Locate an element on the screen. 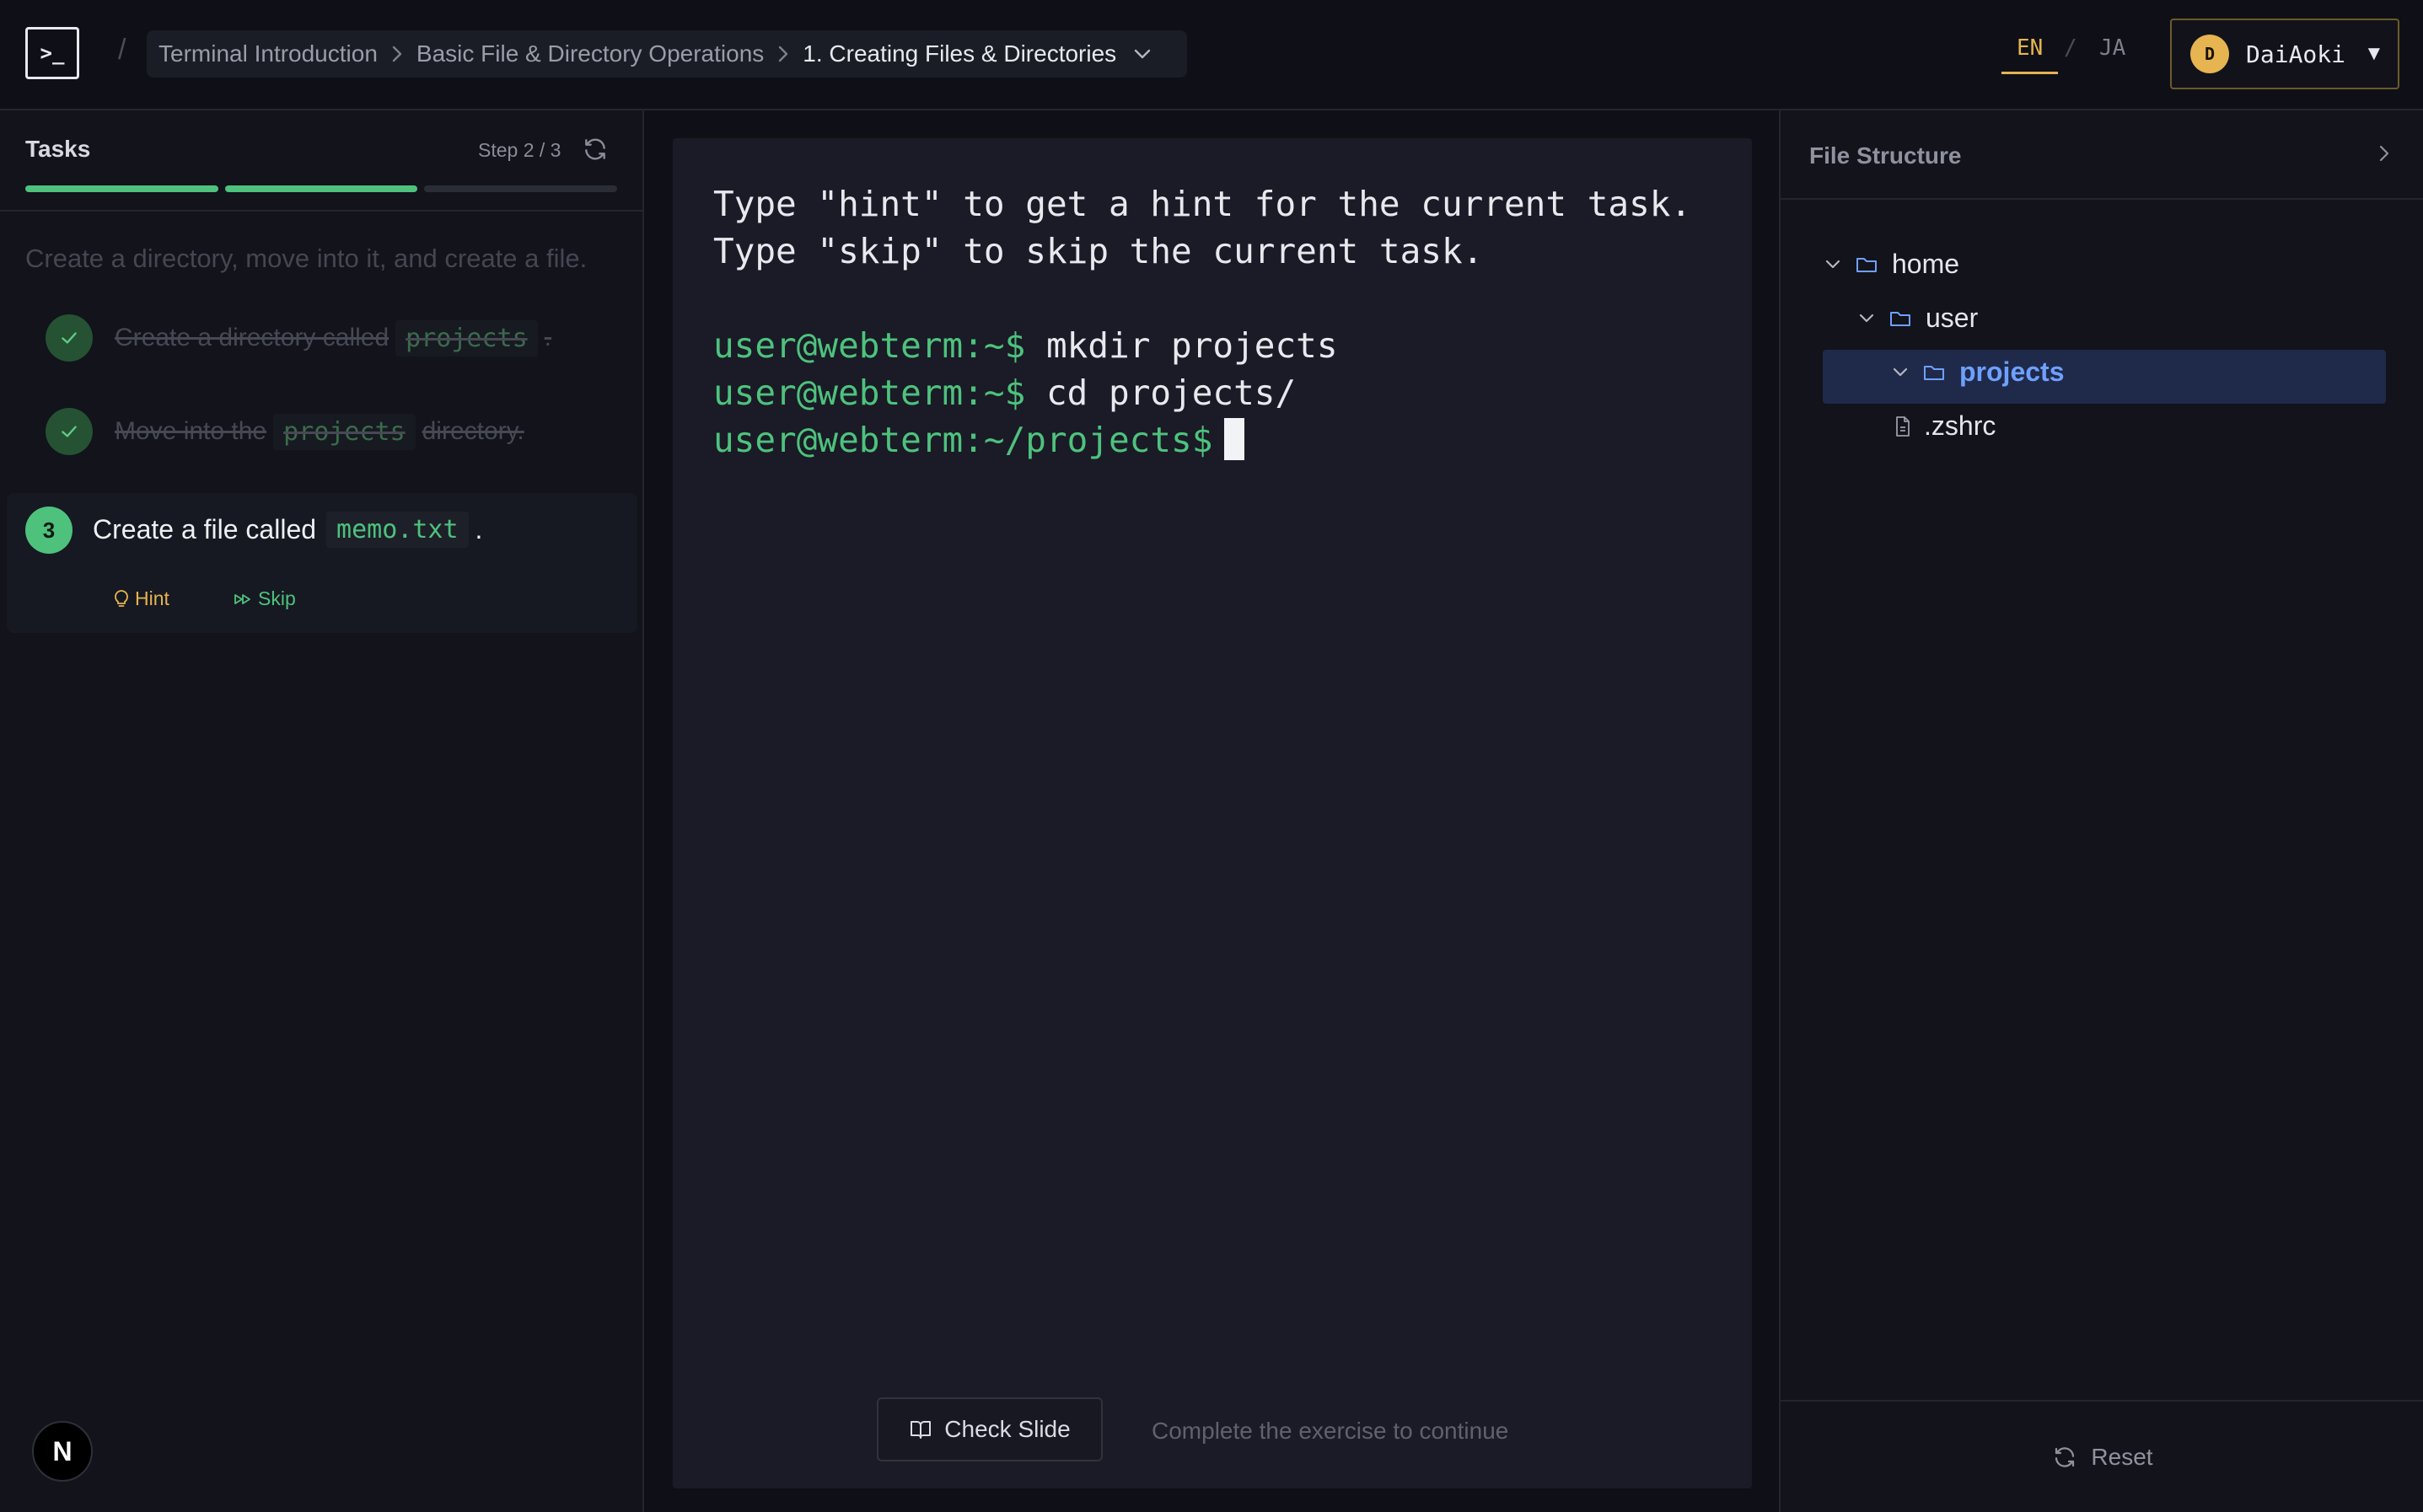 Image resolution: width=2423 pixels, height=1512 pixels. task-progress-bar is located at coordinates (321, 188).